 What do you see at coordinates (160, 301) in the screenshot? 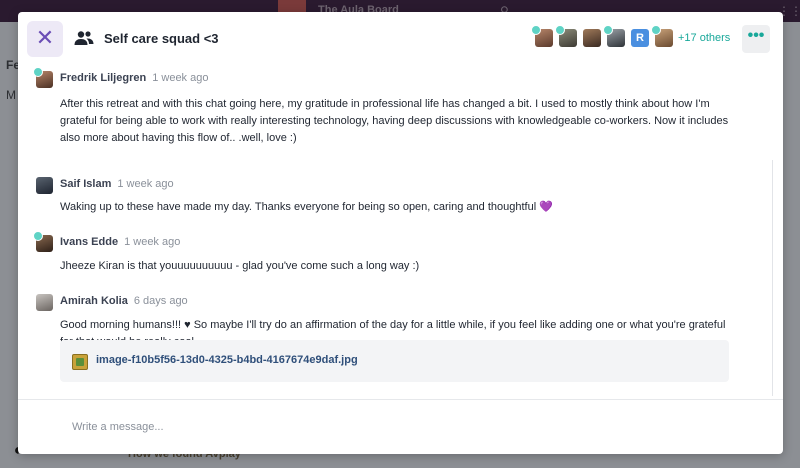
I see `message-timestamp: 6 days ago` at bounding box center [160, 301].